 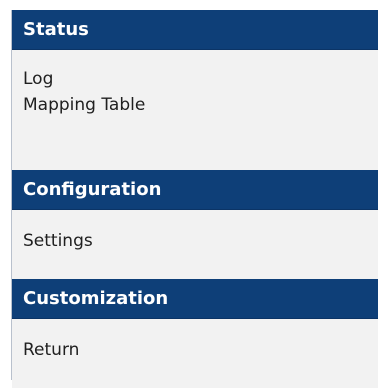 I want to click on menu-item-mapping-table: Mapping Table, so click(x=200, y=105).